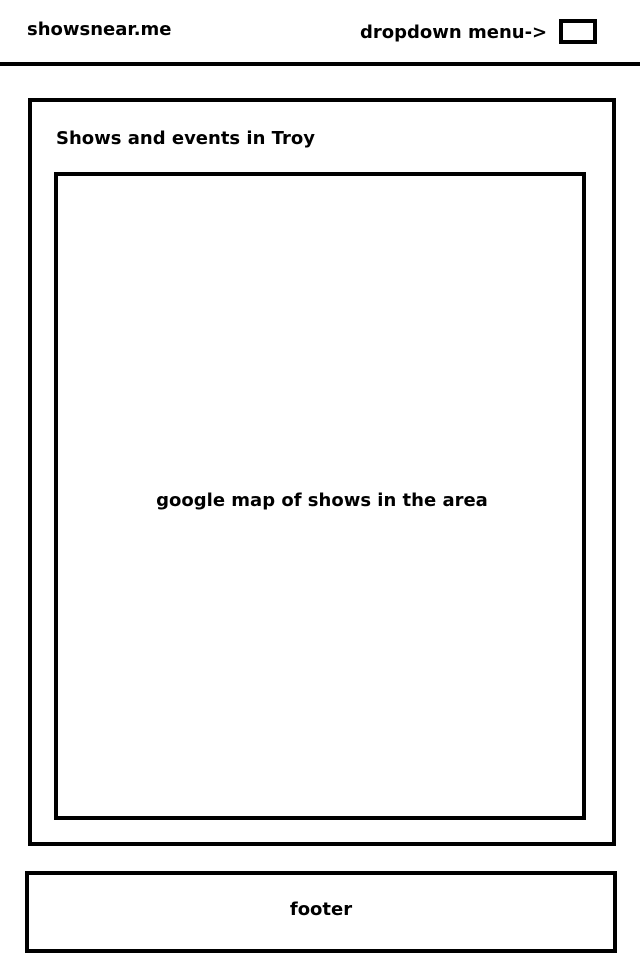 This screenshot has width=640, height=960. Describe the element at coordinates (454, 32) in the screenshot. I see `dropdown-menu-label: dropdown menu->` at that location.